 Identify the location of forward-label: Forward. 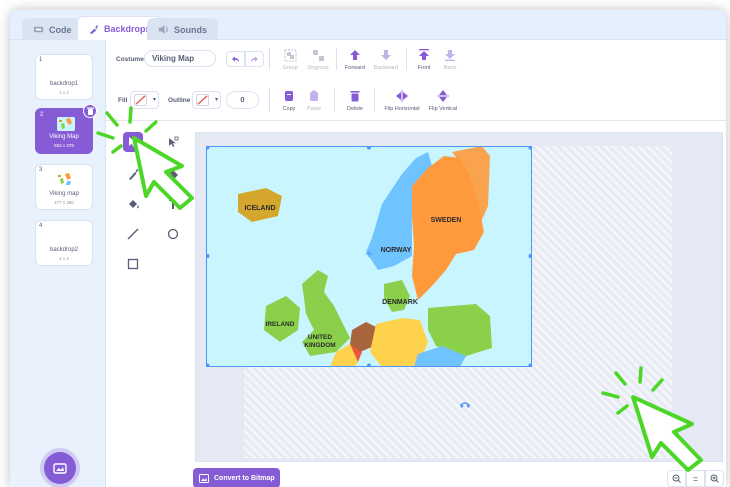
(355, 68).